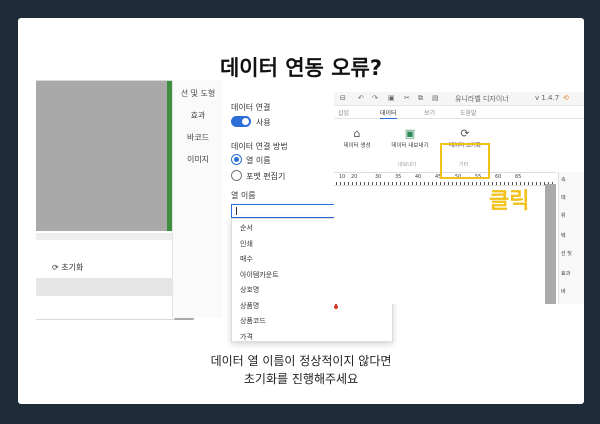 This screenshot has width=600, height=424. Describe the element at coordinates (72, 267) in the screenshot. I see `reset-label: 초기화` at that location.